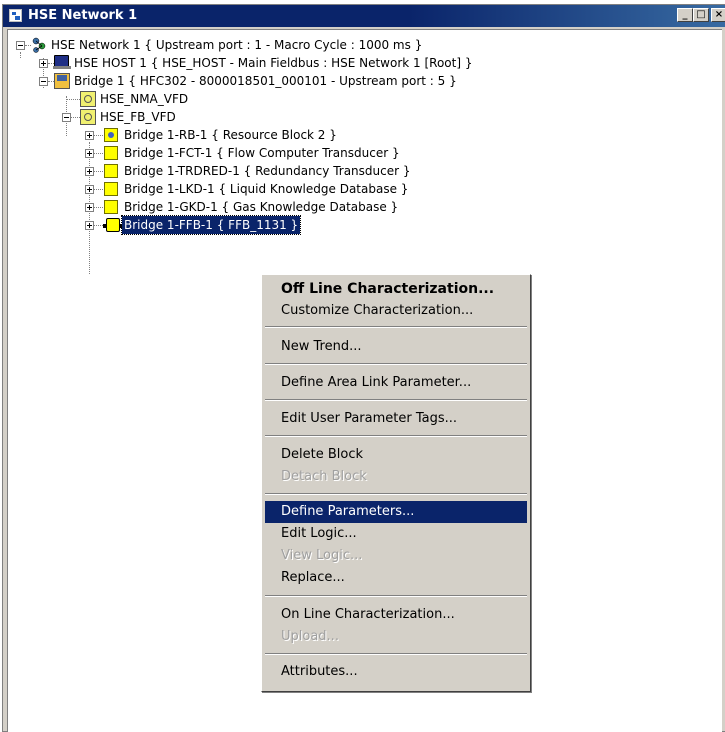 The width and height of the screenshot is (725, 732). I want to click on tree-label-nma-vfd: HSE_NMA_VFD, so click(144, 99).